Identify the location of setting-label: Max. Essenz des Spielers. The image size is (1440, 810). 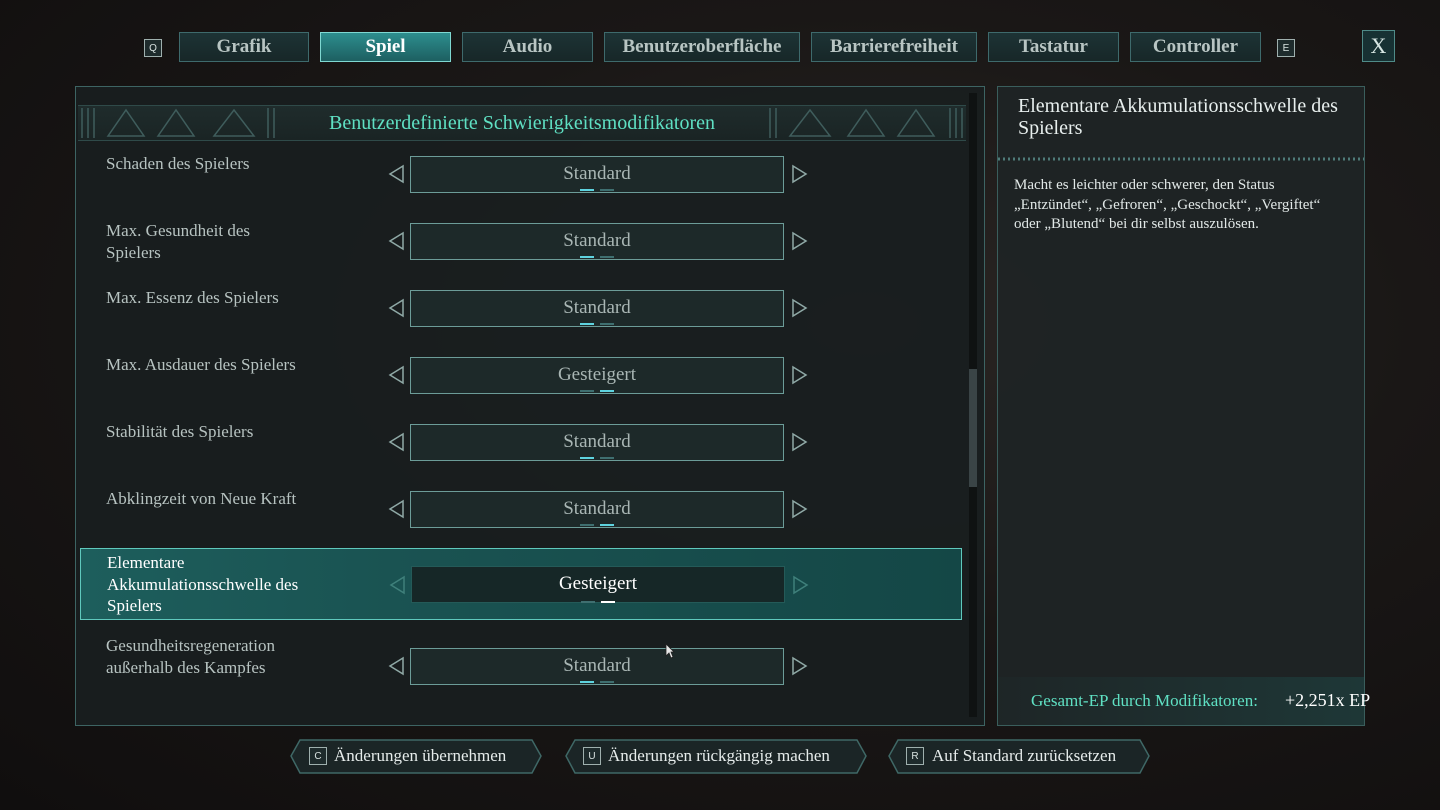
(192, 297).